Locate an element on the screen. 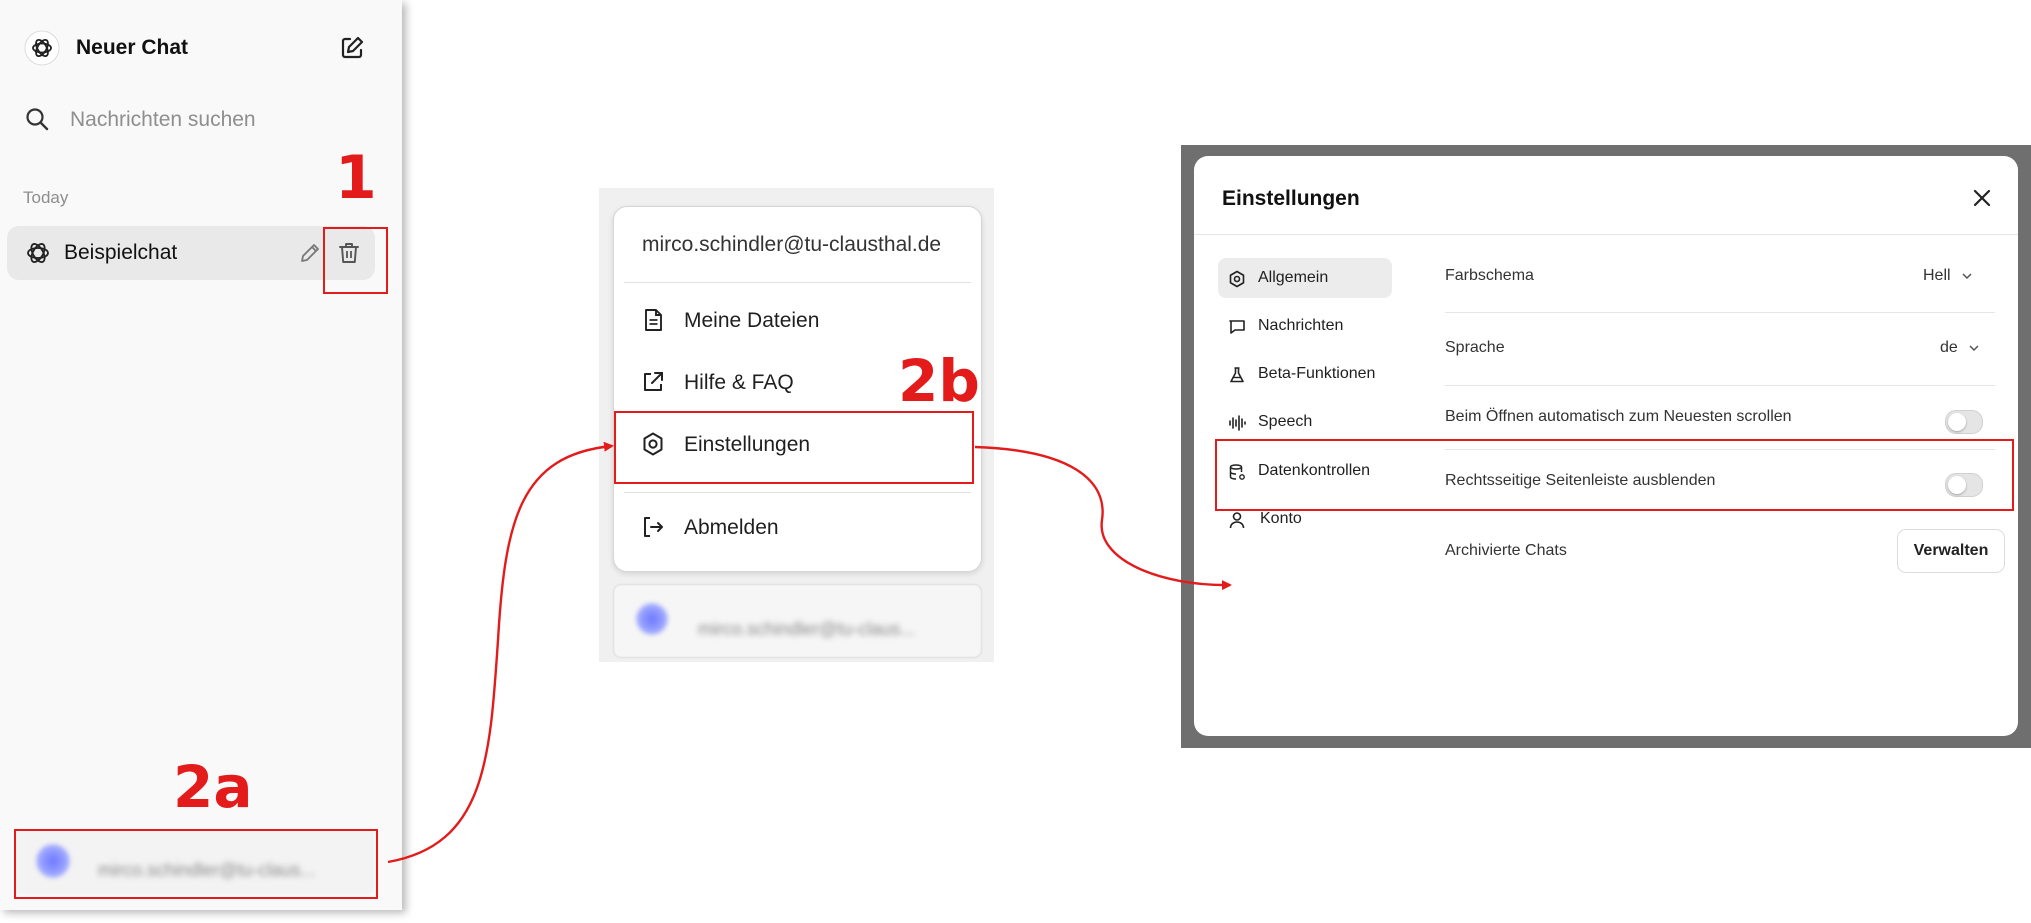  audio-wave-icon is located at coordinates (1237, 423).